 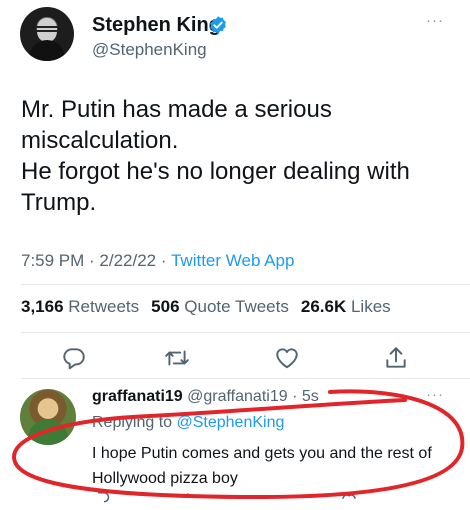 What do you see at coordinates (59, 202) in the screenshot?
I see `tweet-line: Trump.` at bounding box center [59, 202].